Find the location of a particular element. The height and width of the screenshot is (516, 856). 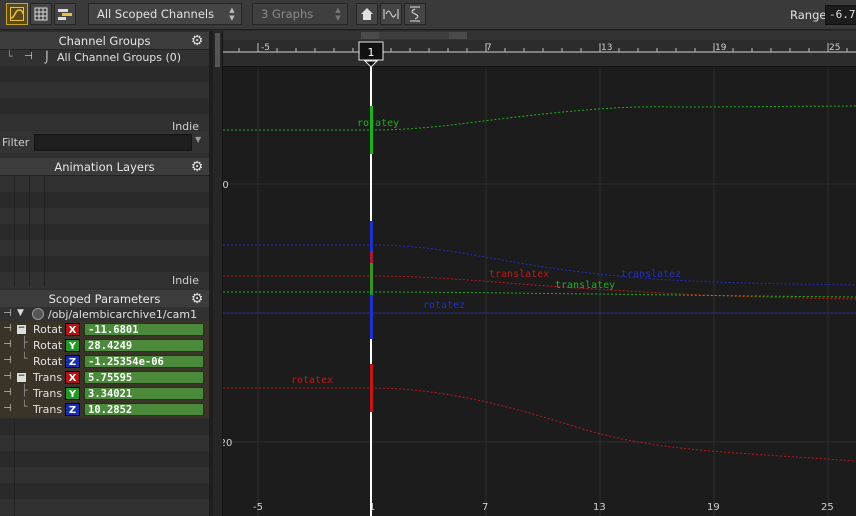

curve-translatey is located at coordinates (539, 294).